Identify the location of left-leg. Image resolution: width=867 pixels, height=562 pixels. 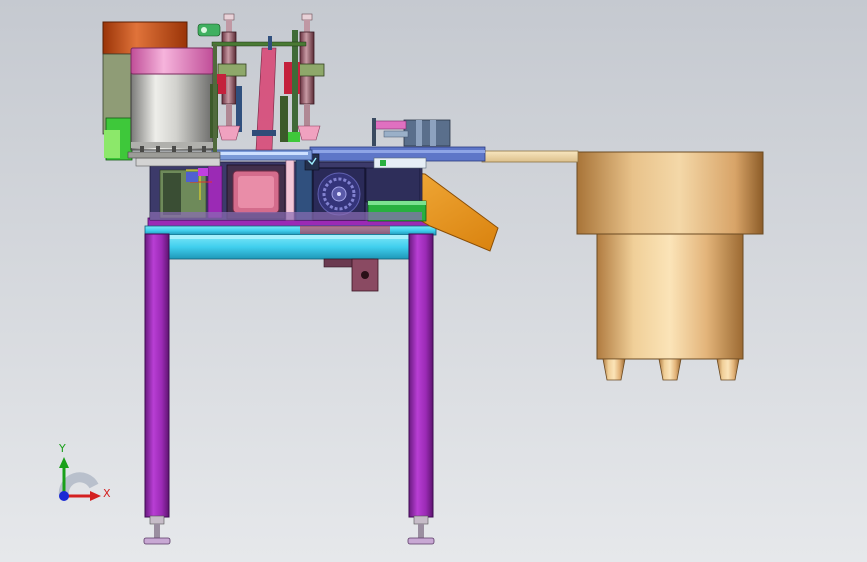
(157, 375).